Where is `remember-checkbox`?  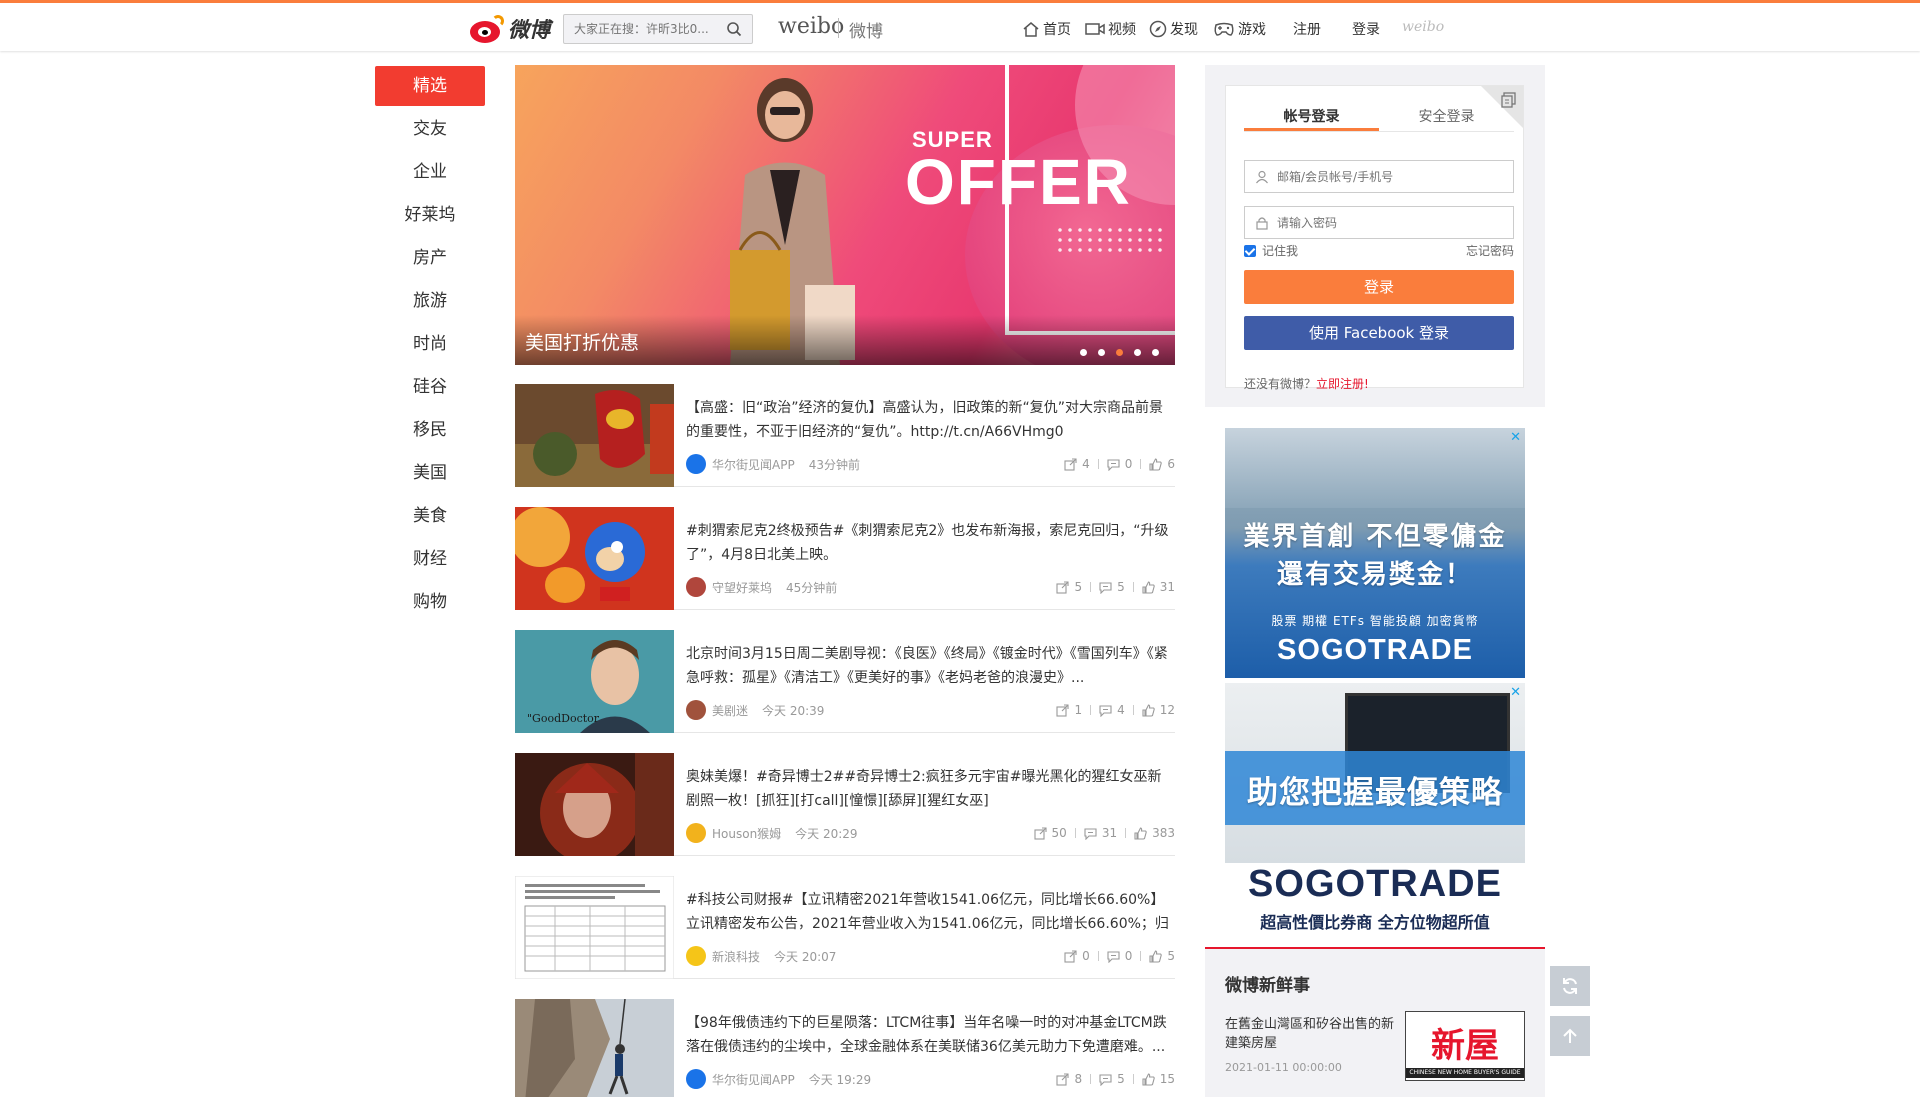
remember-checkbox is located at coordinates (1250, 250).